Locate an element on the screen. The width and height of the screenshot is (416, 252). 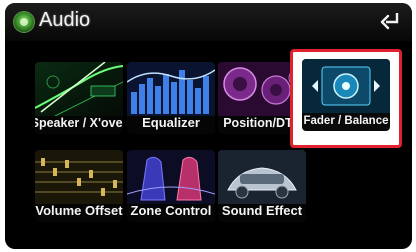
volume-offset-button: Volume Offset is located at coordinates (79, 186).